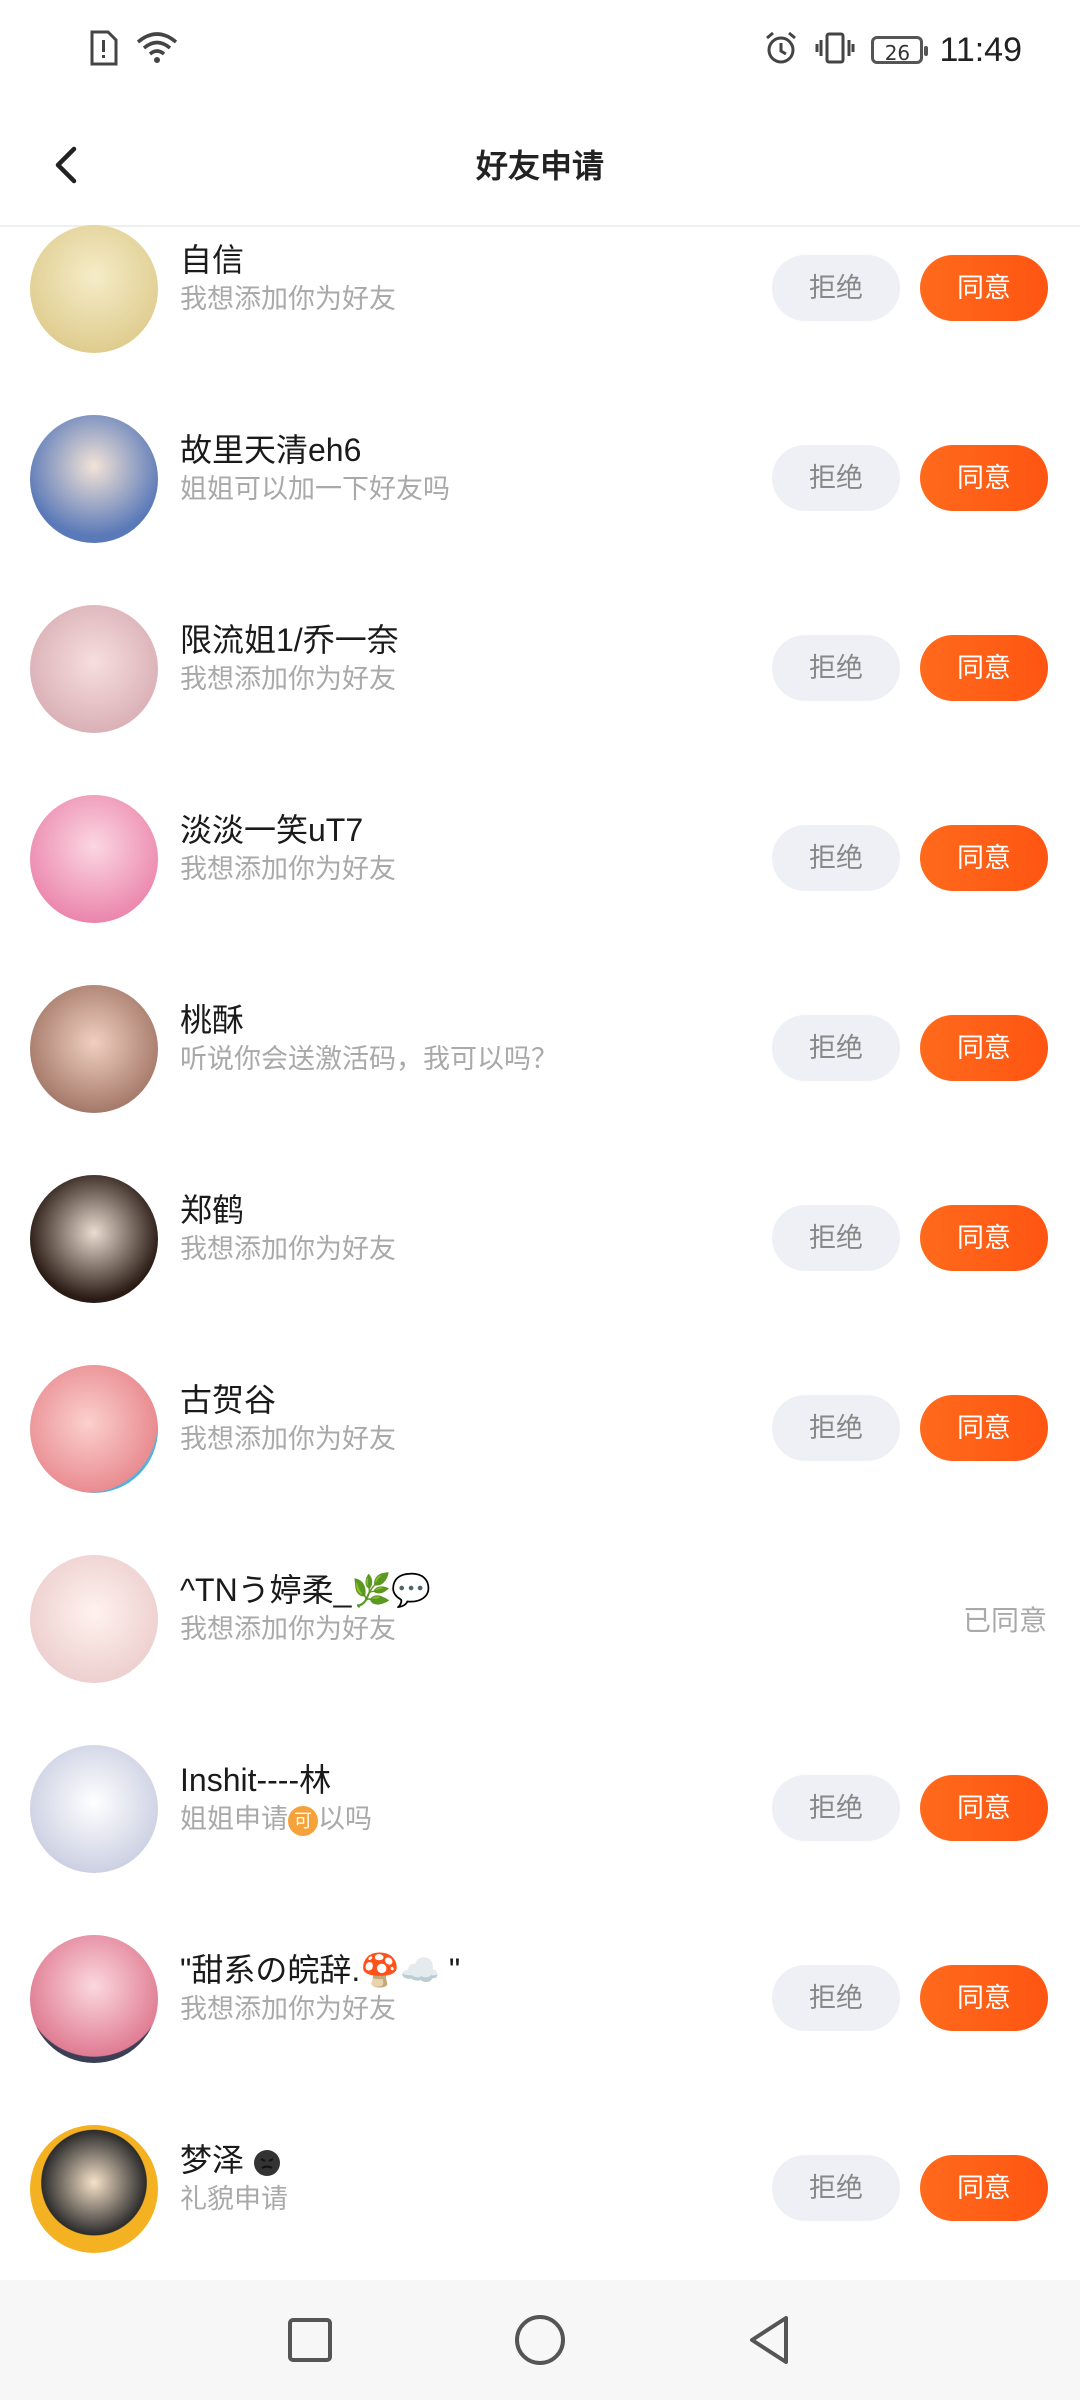  Describe the element at coordinates (306, 1590) in the screenshot. I see `requester-name: ^TNう婷柔_🌿💬` at that location.